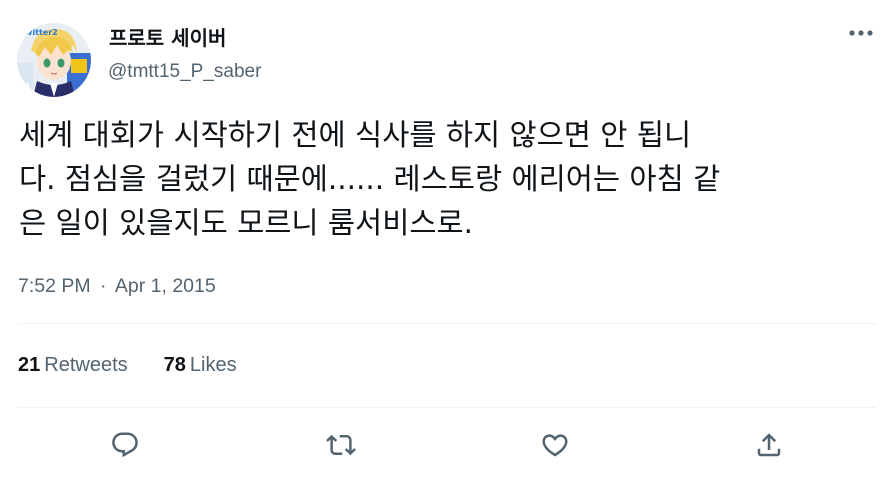 The height and width of the screenshot is (499, 894). I want to click on likes-label: Likes, so click(213, 365).